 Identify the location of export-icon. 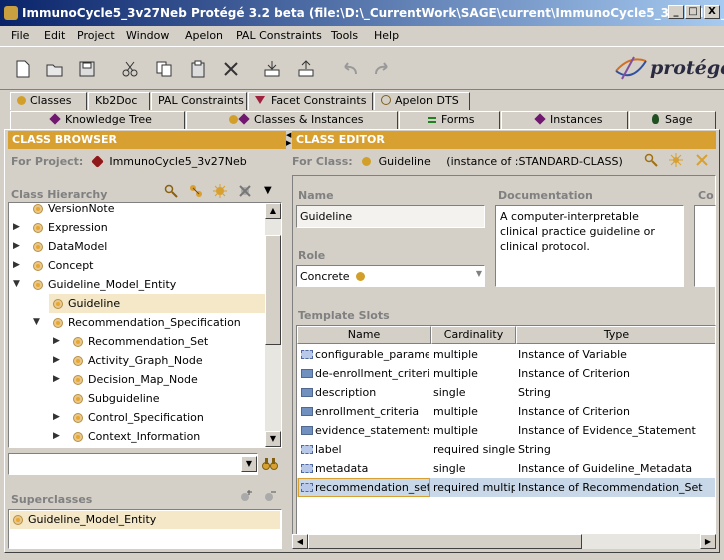
(306, 69).